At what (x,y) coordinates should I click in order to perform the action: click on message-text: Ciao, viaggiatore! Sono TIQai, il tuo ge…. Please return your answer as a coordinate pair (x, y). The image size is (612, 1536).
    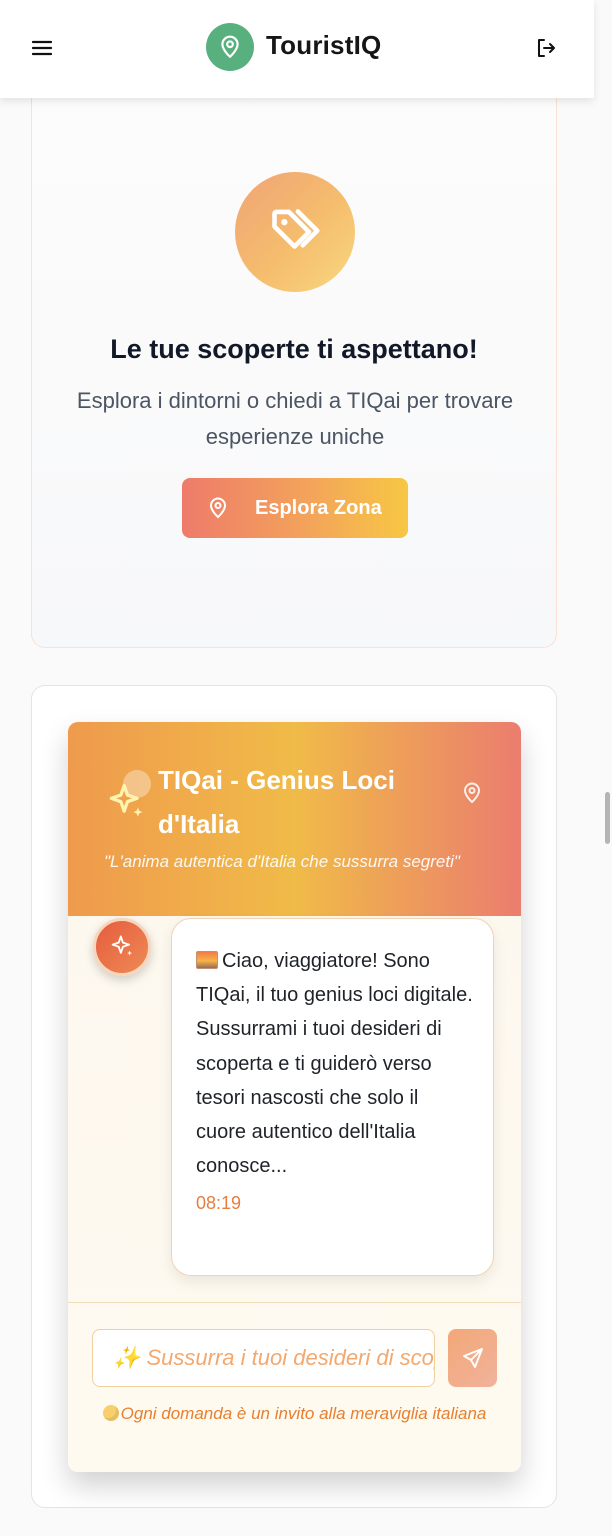
    Looking at the image, I should click on (334, 1063).